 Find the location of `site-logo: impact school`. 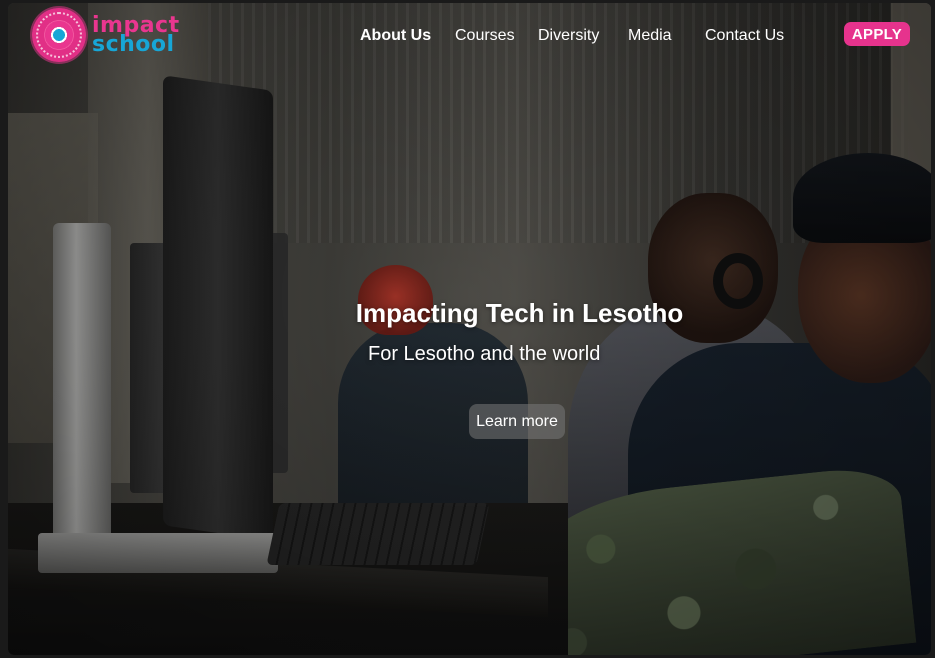

site-logo: impact school is located at coordinates (106, 35).